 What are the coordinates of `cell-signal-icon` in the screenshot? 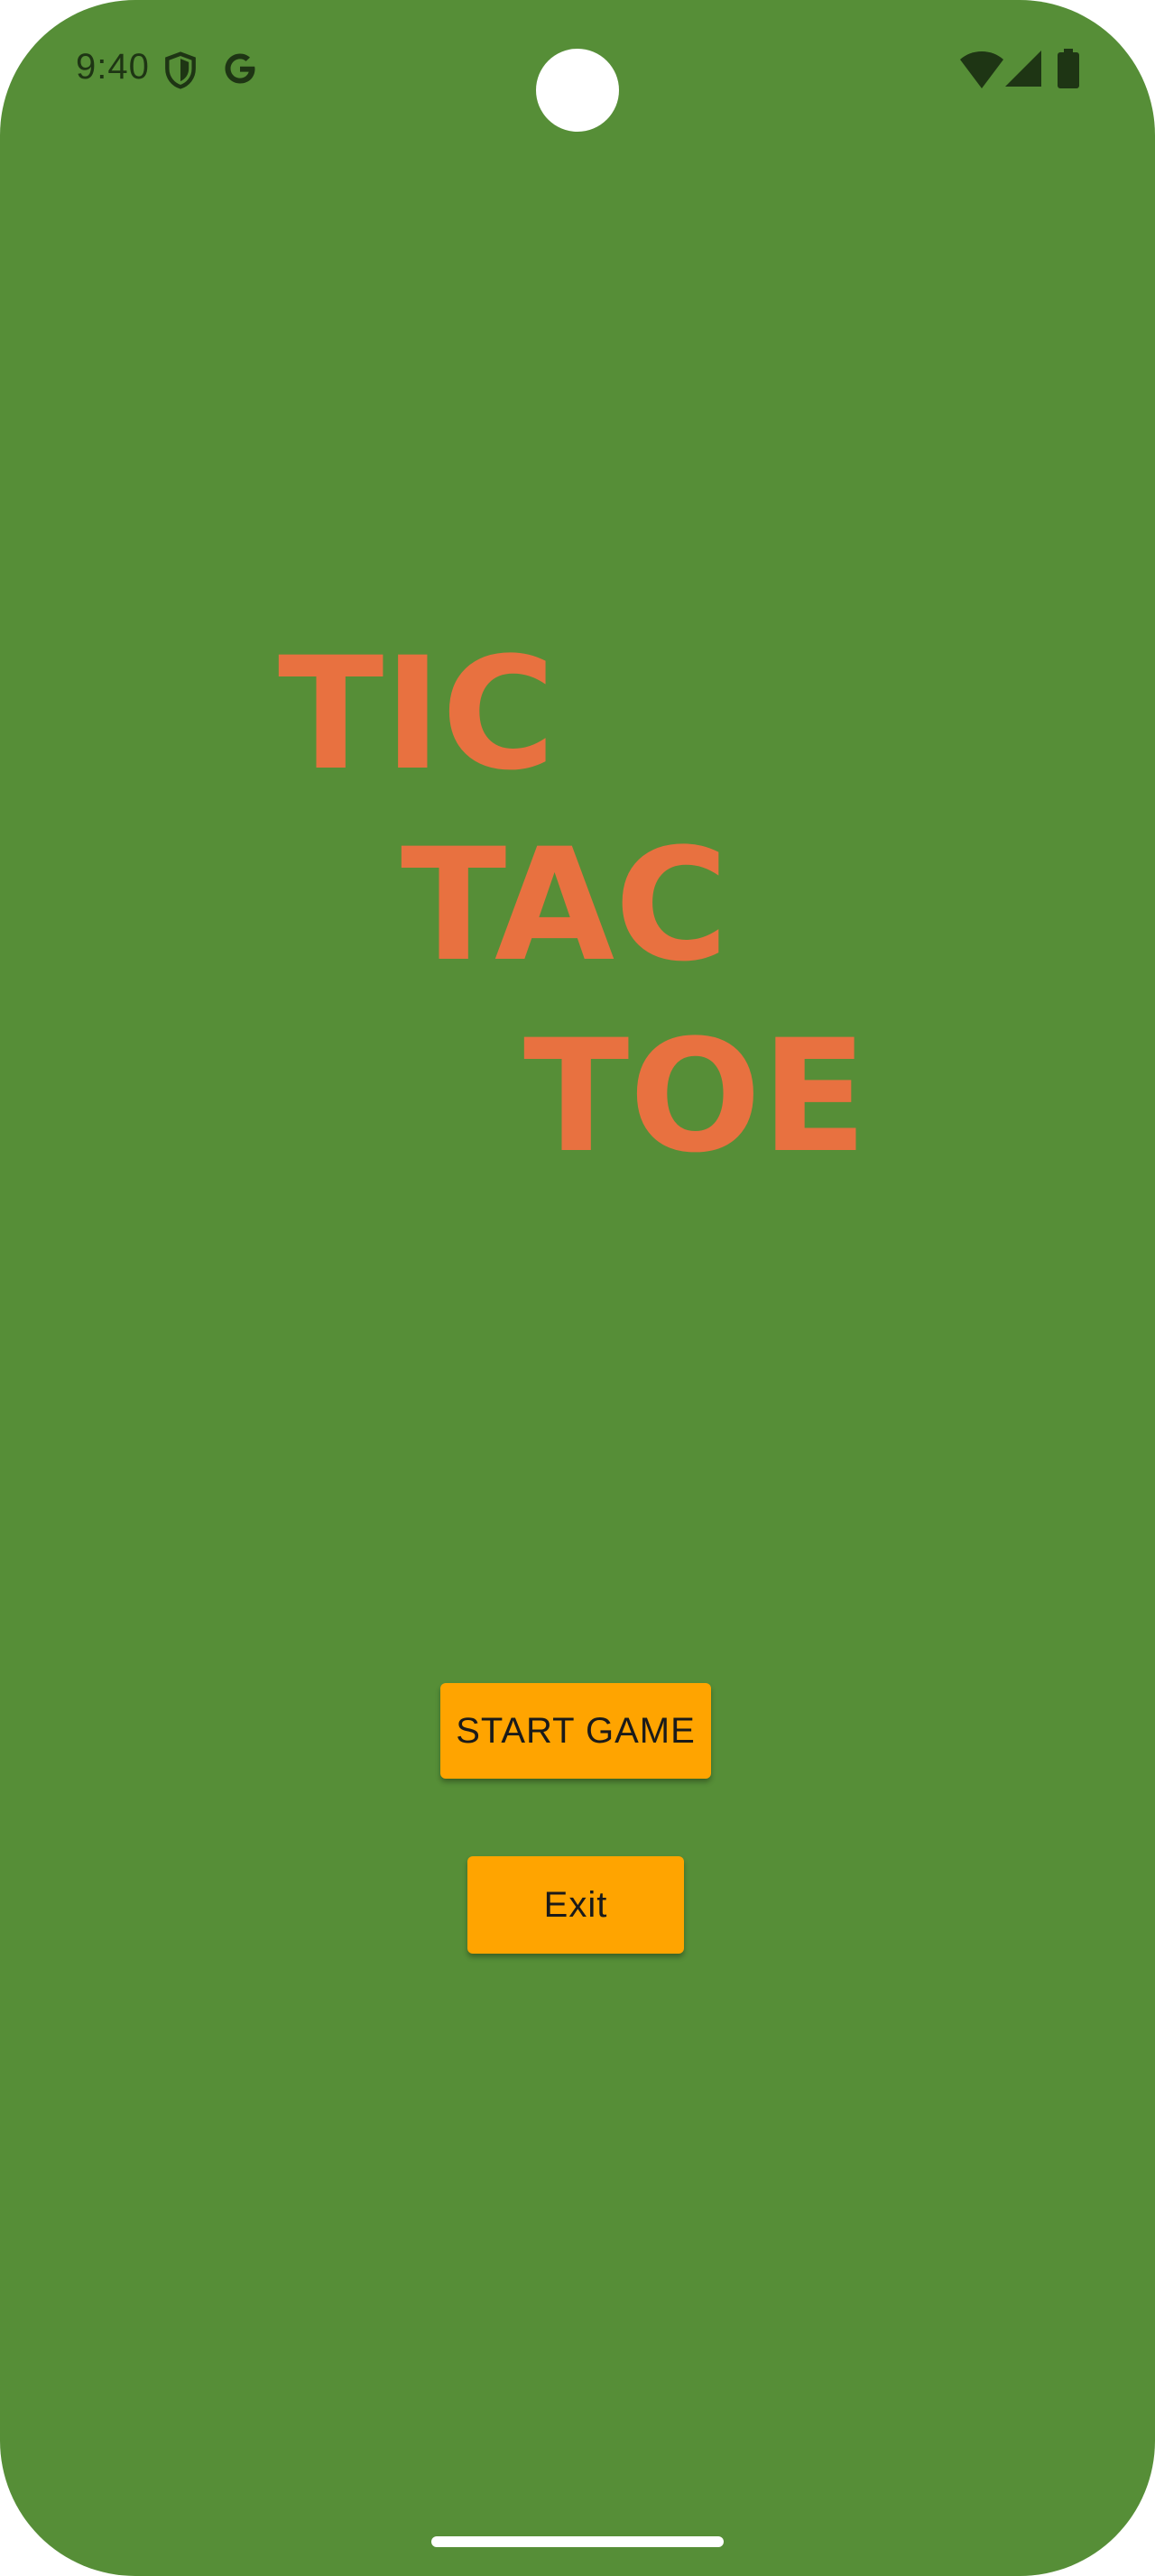 It's located at (1023, 69).